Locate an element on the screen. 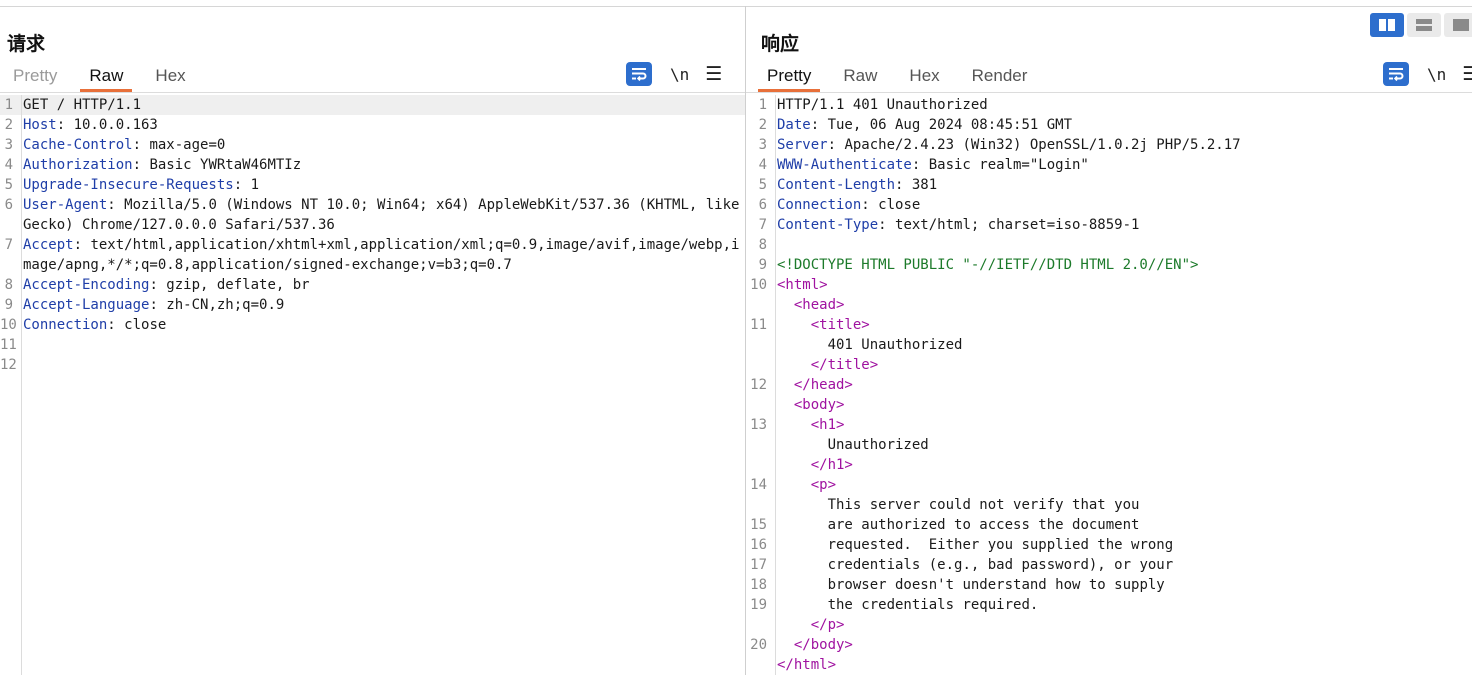 The height and width of the screenshot is (675, 1472). line-content: Authorization: Basic YWRtaW46MTIz is located at coordinates (162, 165).